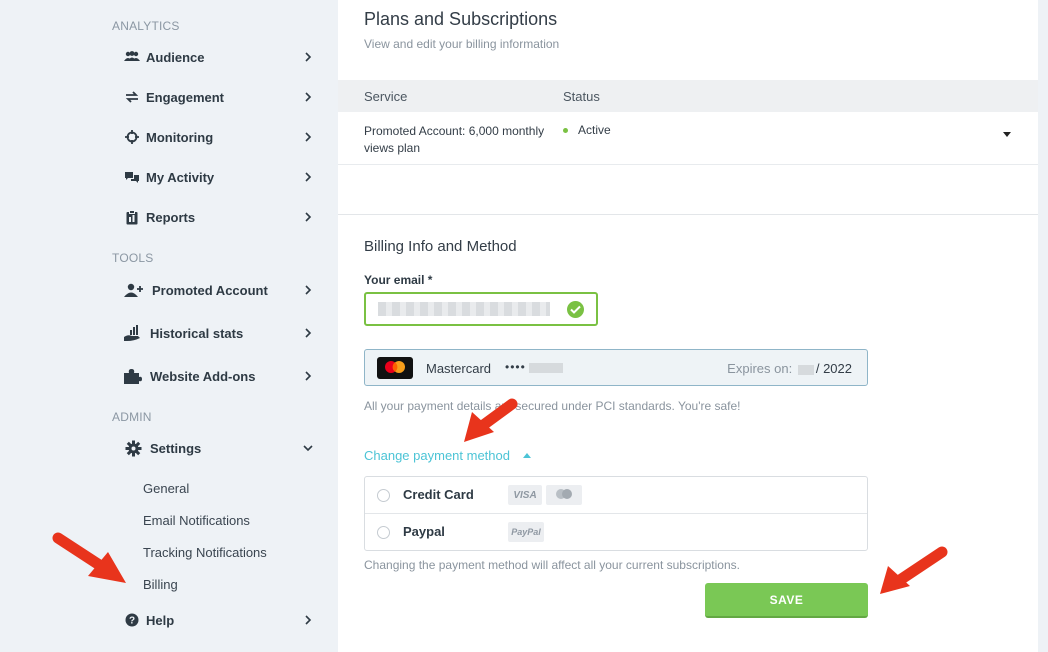 Image resolution: width=1048 pixels, height=652 pixels. Describe the element at coordinates (491, 420) in the screenshot. I see `arrow-to-change-payment` at that location.